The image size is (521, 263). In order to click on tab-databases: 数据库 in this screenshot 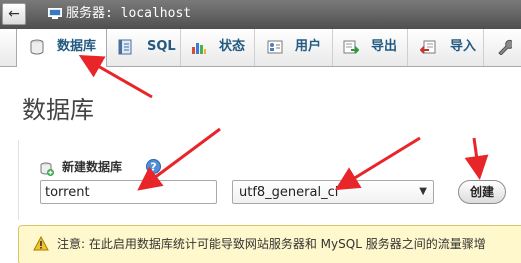, I will do `click(61, 48)`.